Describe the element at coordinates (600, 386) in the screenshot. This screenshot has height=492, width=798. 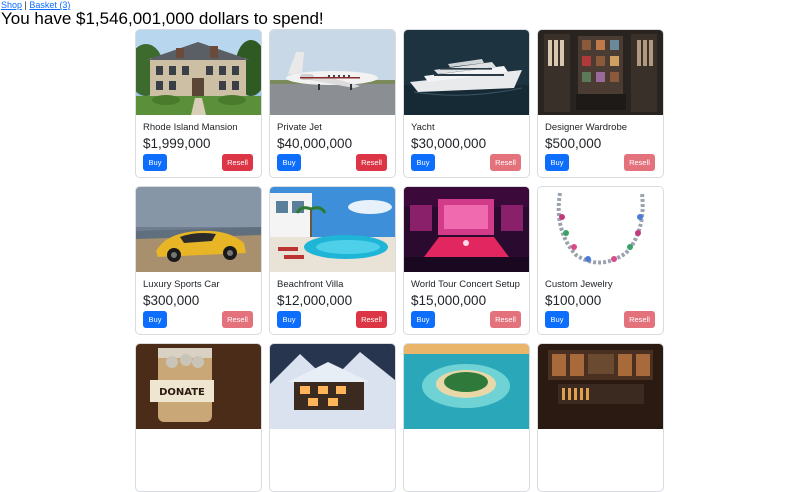
I see `recording-studio-image` at that location.